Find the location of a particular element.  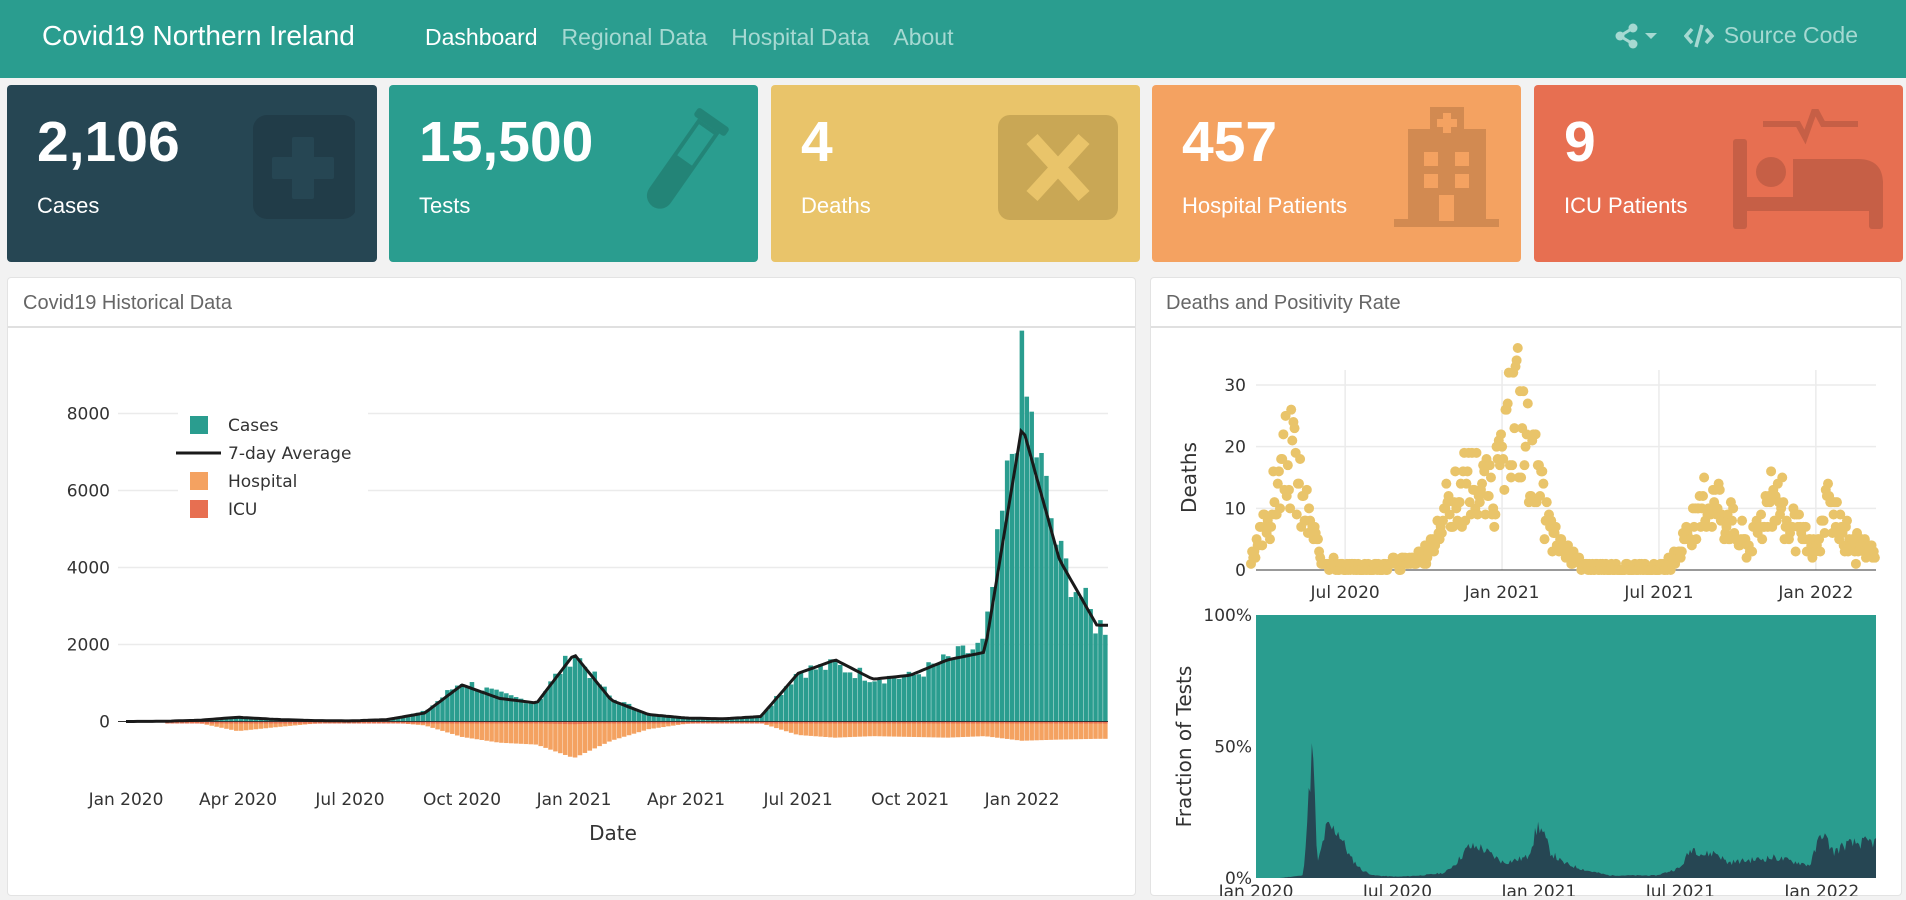

card-icu: 9 ICU Patients is located at coordinates (1718, 173).